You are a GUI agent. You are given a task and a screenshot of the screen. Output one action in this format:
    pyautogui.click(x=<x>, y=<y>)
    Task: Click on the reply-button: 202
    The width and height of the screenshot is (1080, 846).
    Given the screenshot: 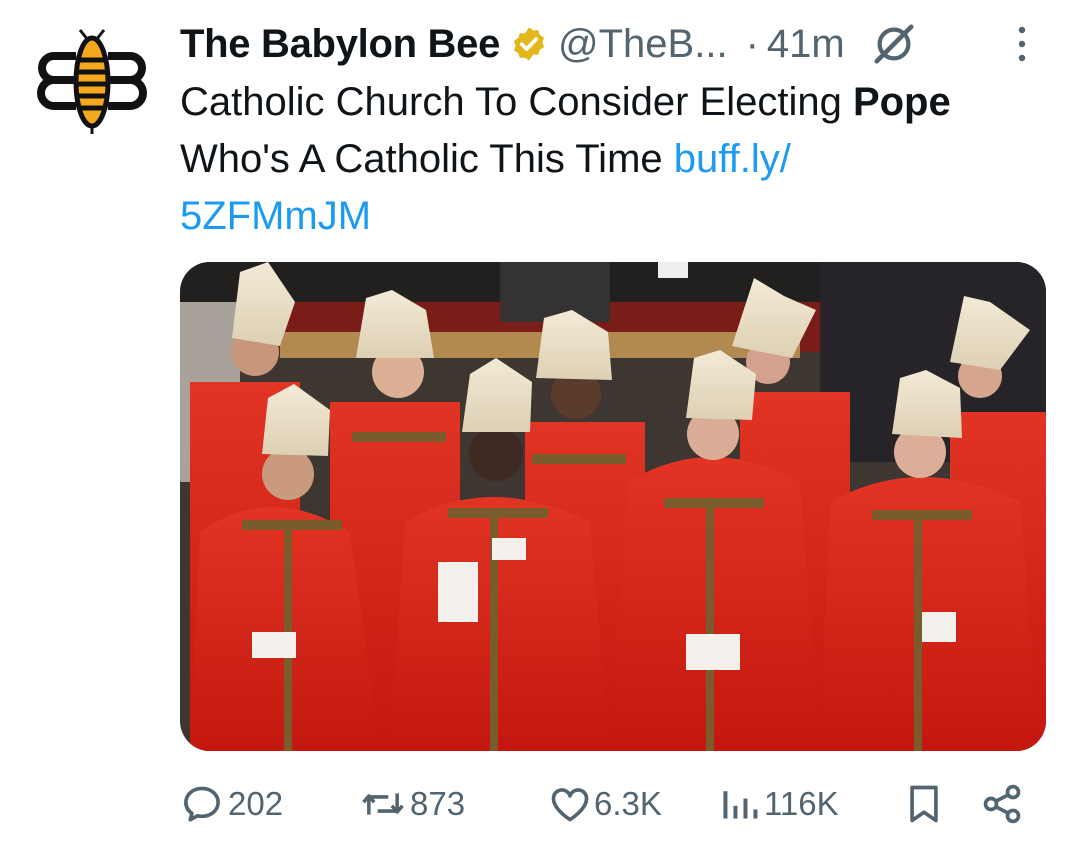 What is the action you would take?
    pyautogui.click(x=231, y=804)
    